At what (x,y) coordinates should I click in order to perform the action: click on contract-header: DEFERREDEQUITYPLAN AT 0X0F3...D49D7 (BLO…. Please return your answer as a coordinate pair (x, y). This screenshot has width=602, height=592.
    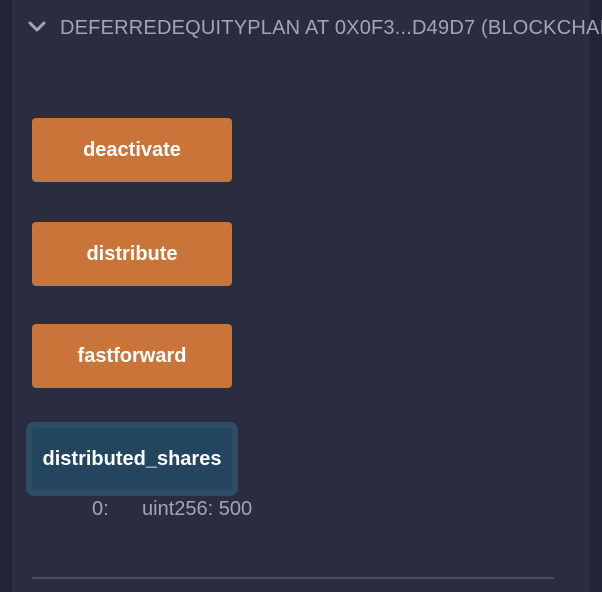
    Looking at the image, I should click on (307, 28).